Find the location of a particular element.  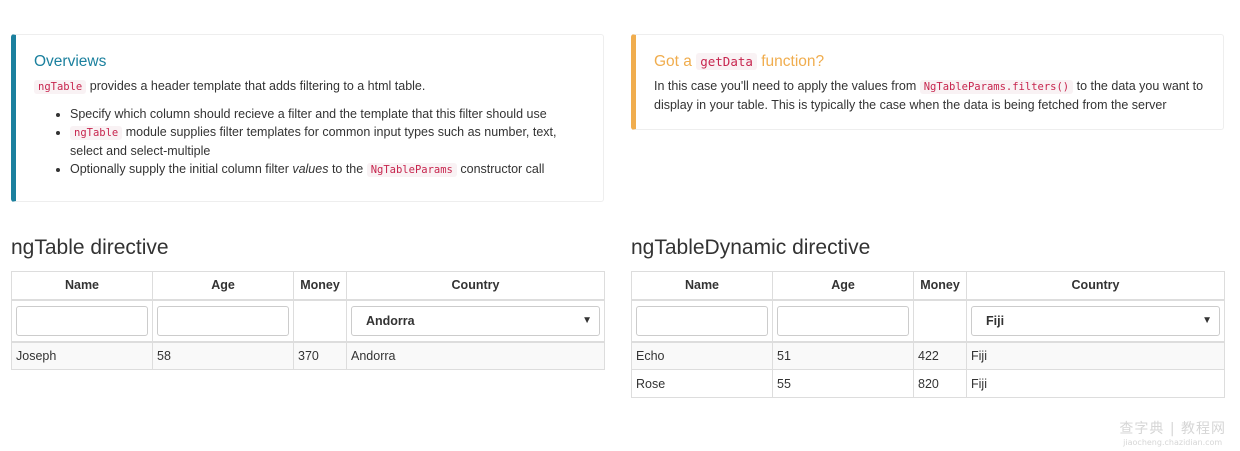

cell-name: Joseph is located at coordinates (82, 355).